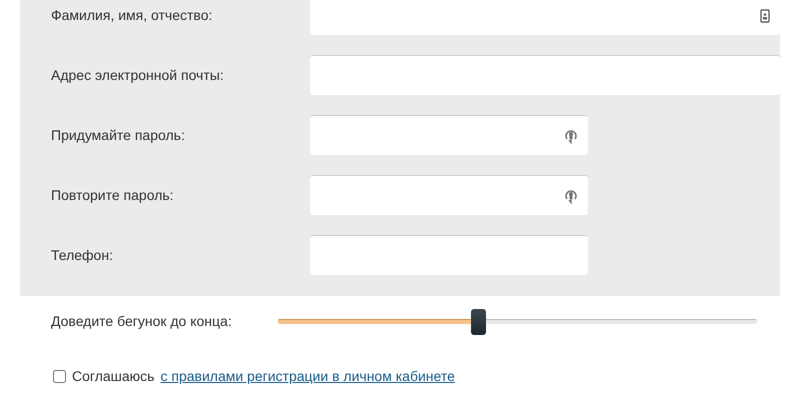 This screenshot has height=400, width=800. What do you see at coordinates (141, 321) in the screenshot?
I see `slider-label: Доведите бегунок до конца:` at bounding box center [141, 321].